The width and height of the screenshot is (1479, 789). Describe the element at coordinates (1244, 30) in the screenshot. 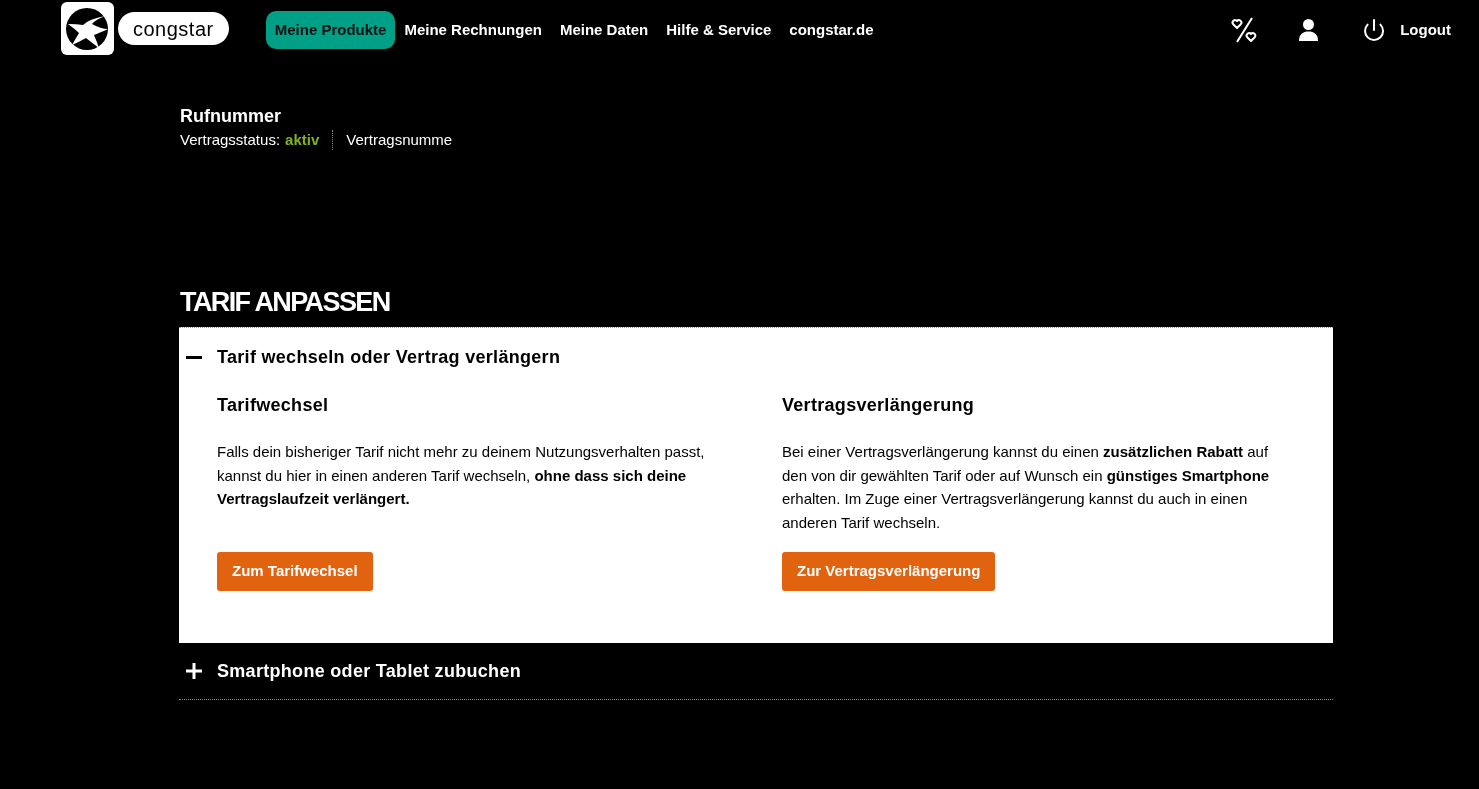

I see `percent-hearts-icon` at that location.